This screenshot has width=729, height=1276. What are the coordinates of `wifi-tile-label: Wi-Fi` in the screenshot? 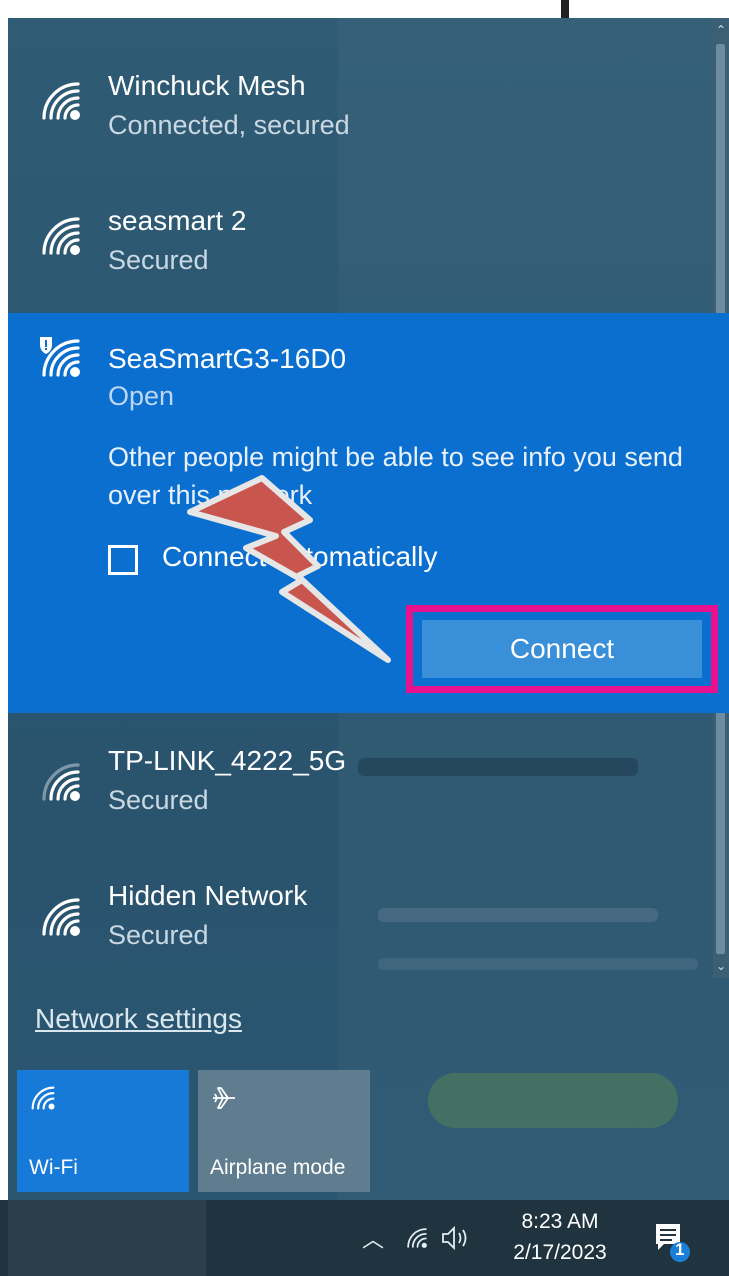 It's located at (53, 1167).